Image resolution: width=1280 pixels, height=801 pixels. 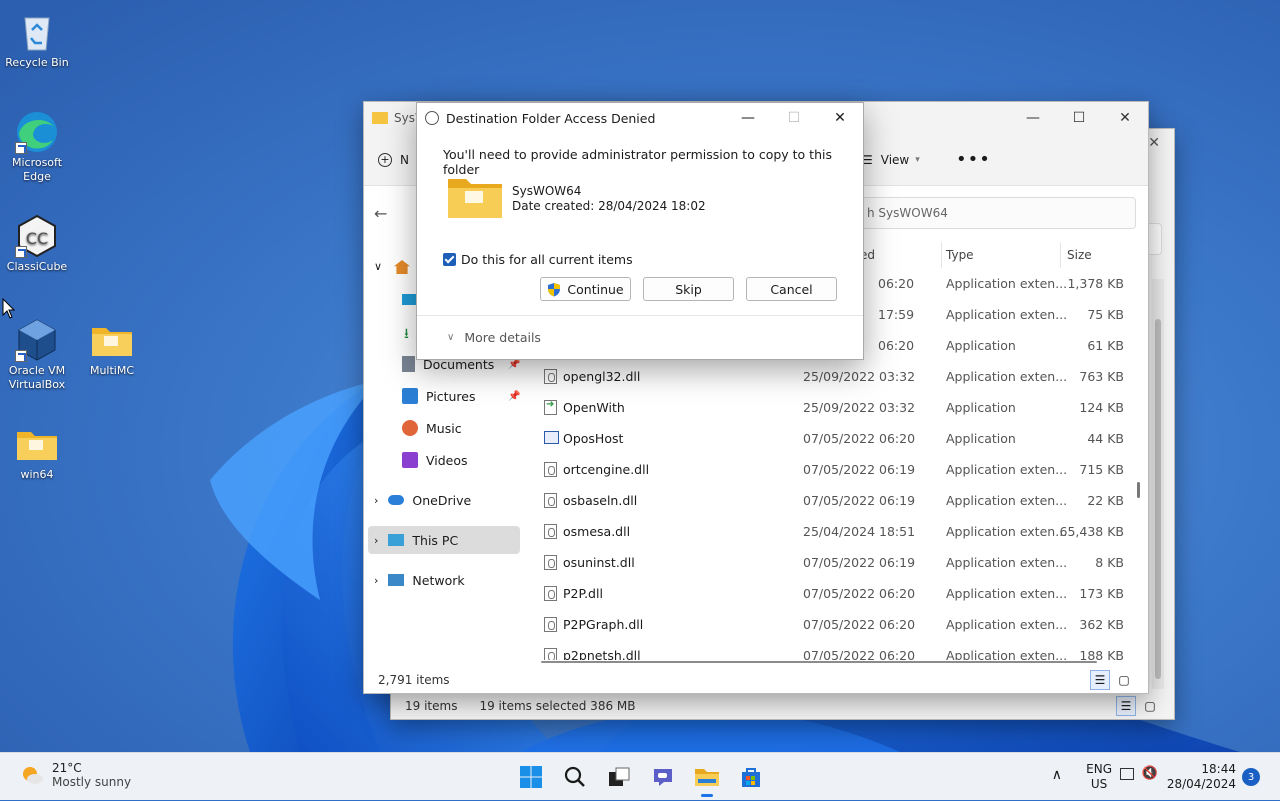 What do you see at coordinates (112, 348) in the screenshot?
I see `desktop-icon-multimc: MultiMC` at bounding box center [112, 348].